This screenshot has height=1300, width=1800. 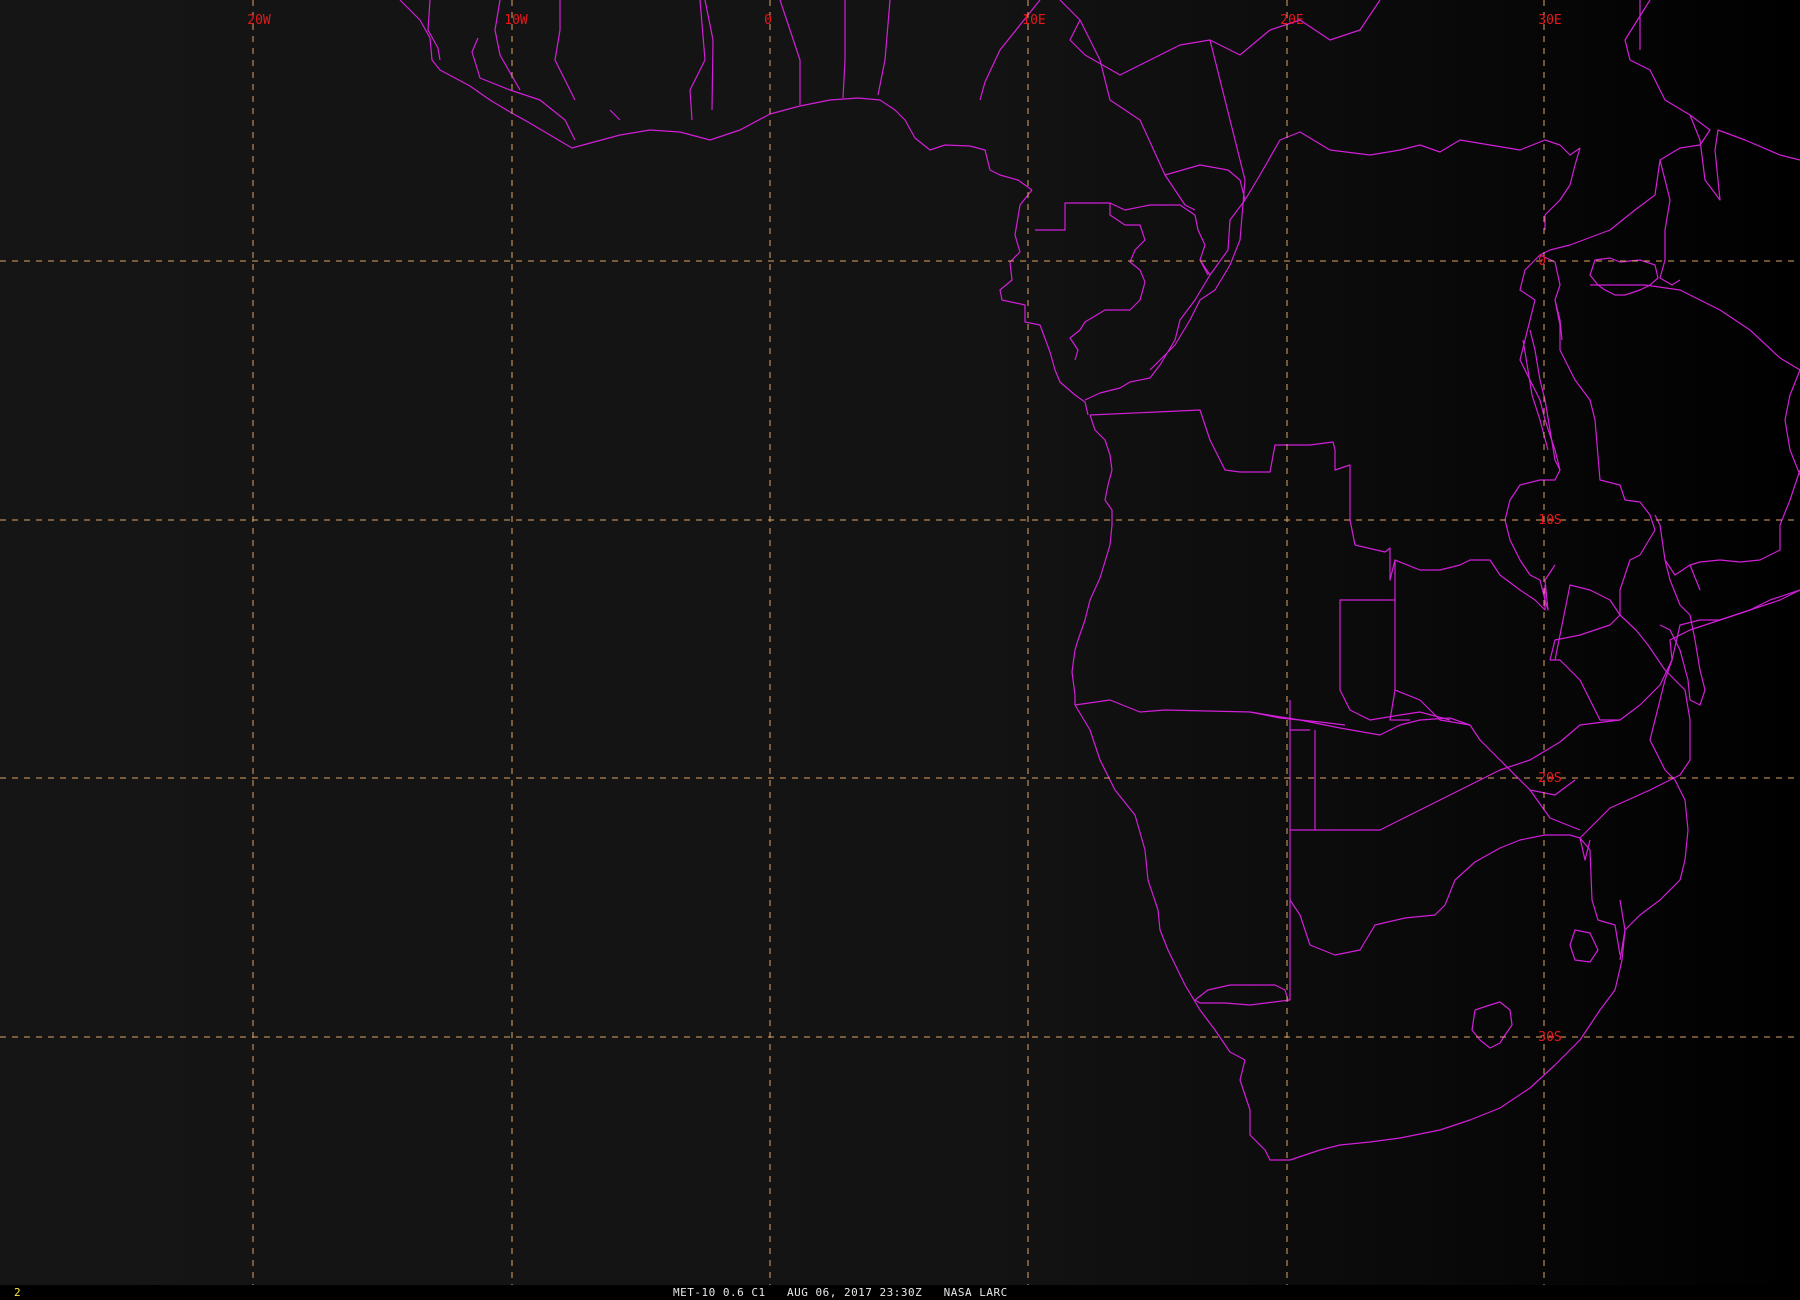 What do you see at coordinates (17, 1292) in the screenshot?
I see `frame-number: 2` at bounding box center [17, 1292].